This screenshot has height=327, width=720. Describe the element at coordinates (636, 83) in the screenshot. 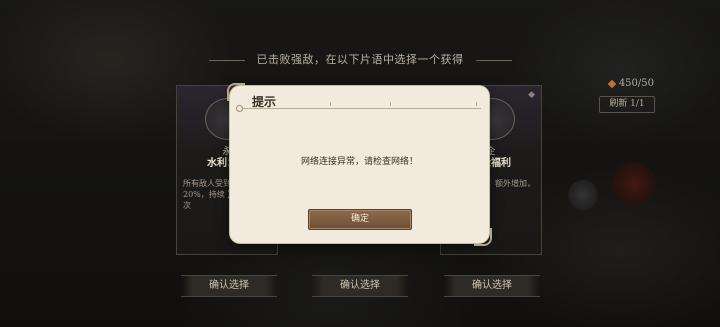

I see `counter-value: 450/50` at that location.